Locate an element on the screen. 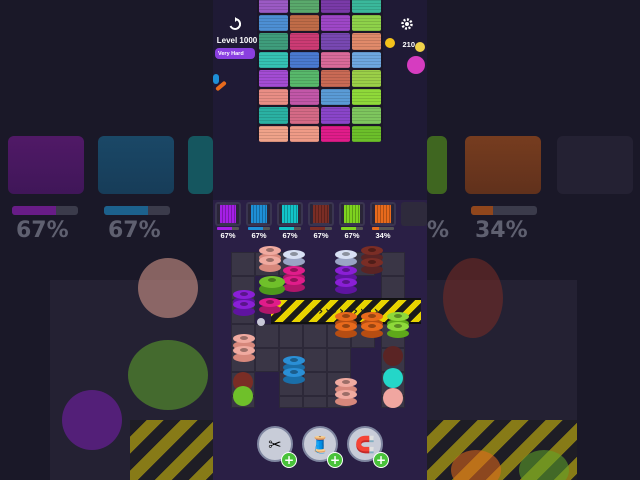 This screenshot has height=480, width=640. add-thread-button: + is located at coordinates (335, 460).